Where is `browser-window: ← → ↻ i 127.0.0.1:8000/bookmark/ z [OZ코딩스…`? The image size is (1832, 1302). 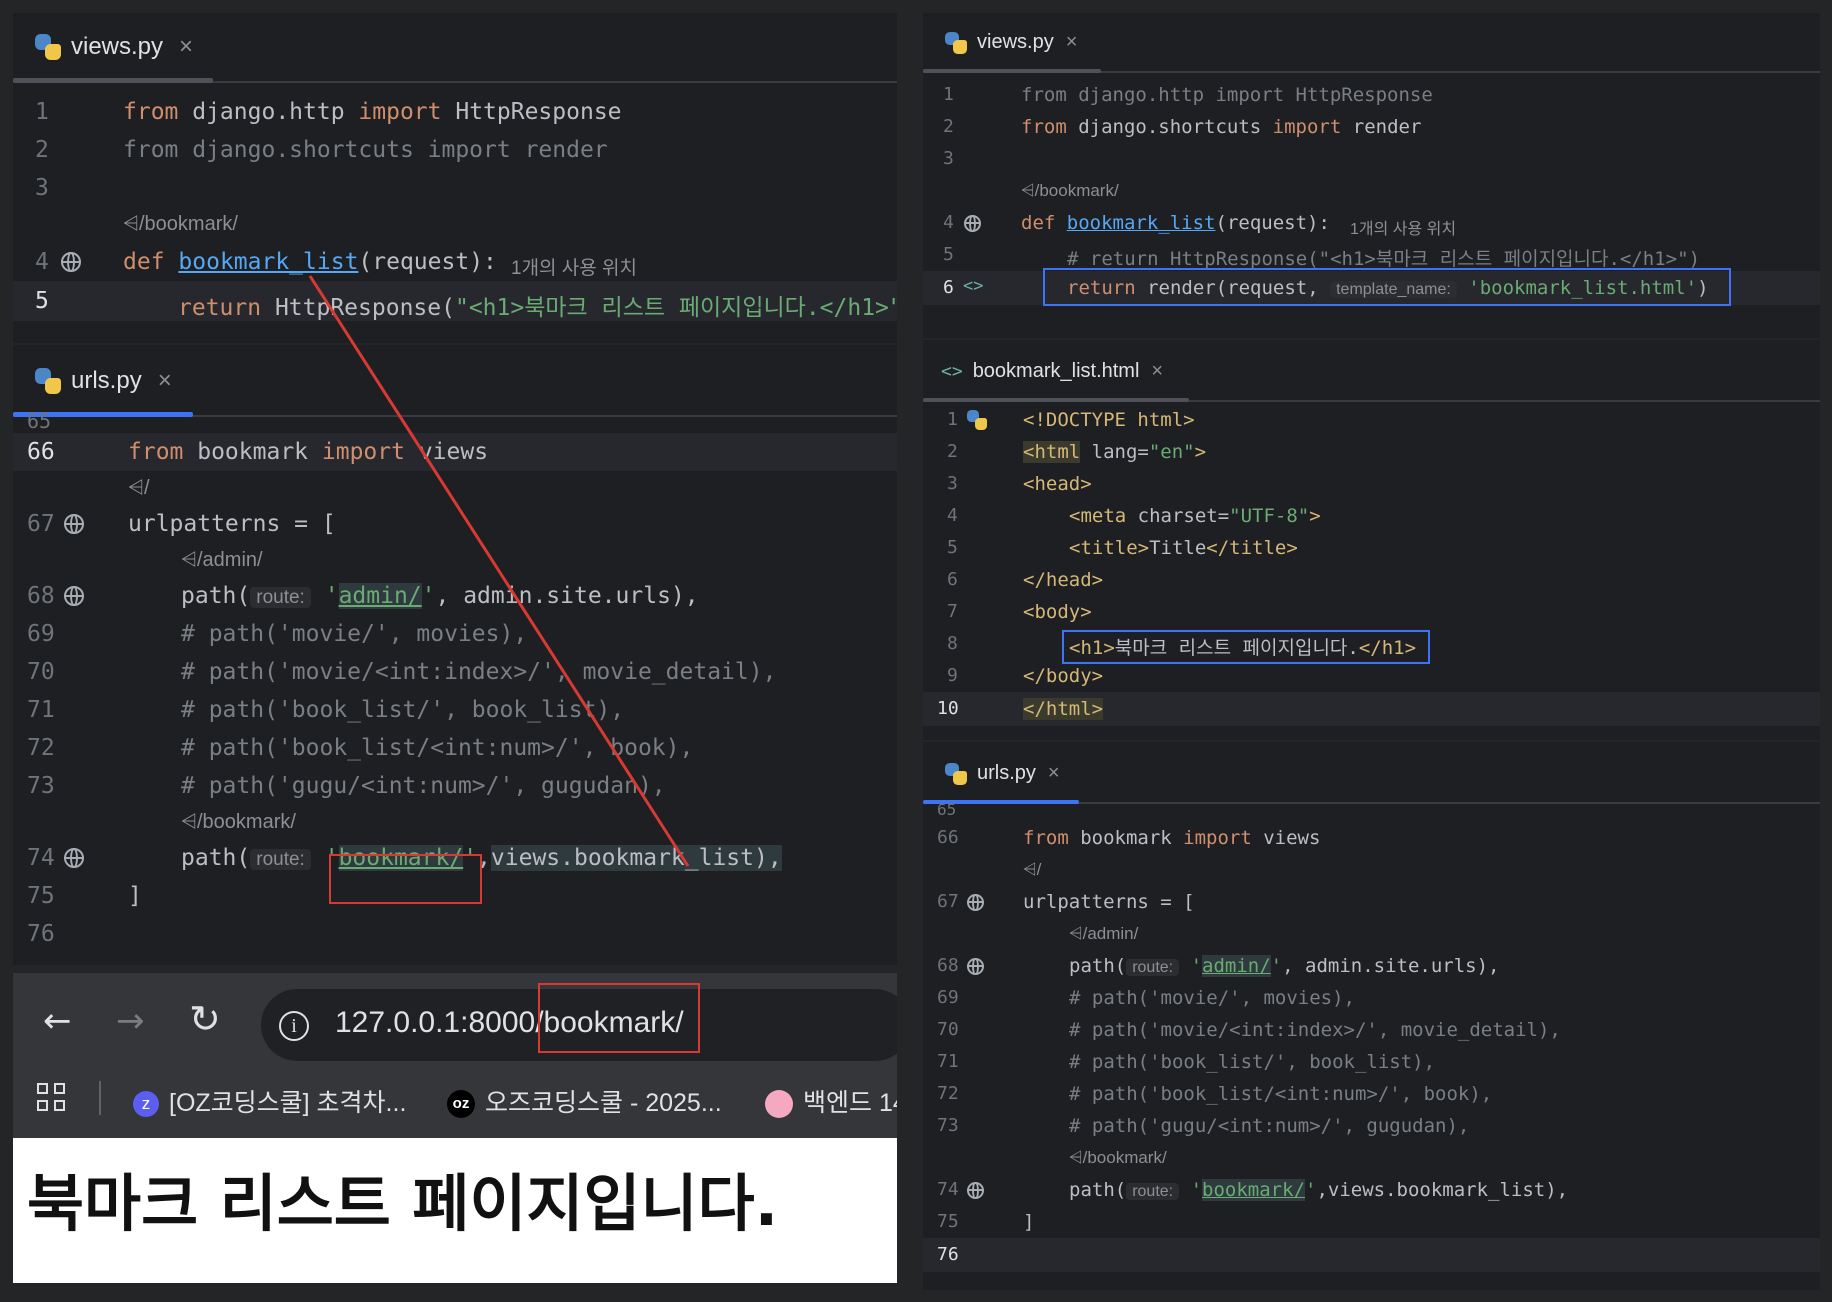 browser-window: ← → ↻ i 127.0.0.1:8000/bookmark/ z [OZ코딩스… is located at coordinates (455, 1128).